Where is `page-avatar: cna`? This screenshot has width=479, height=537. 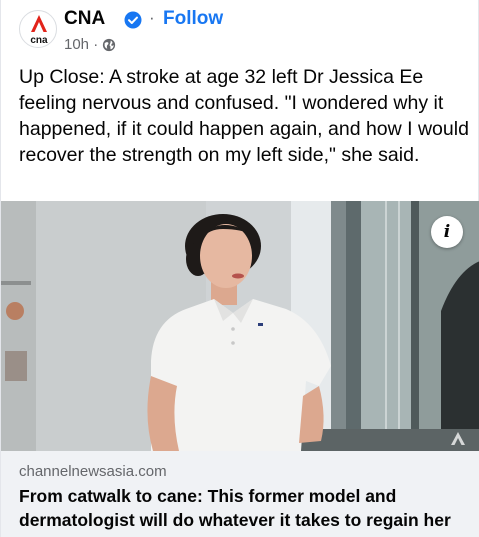
page-avatar: cna is located at coordinates (38, 29).